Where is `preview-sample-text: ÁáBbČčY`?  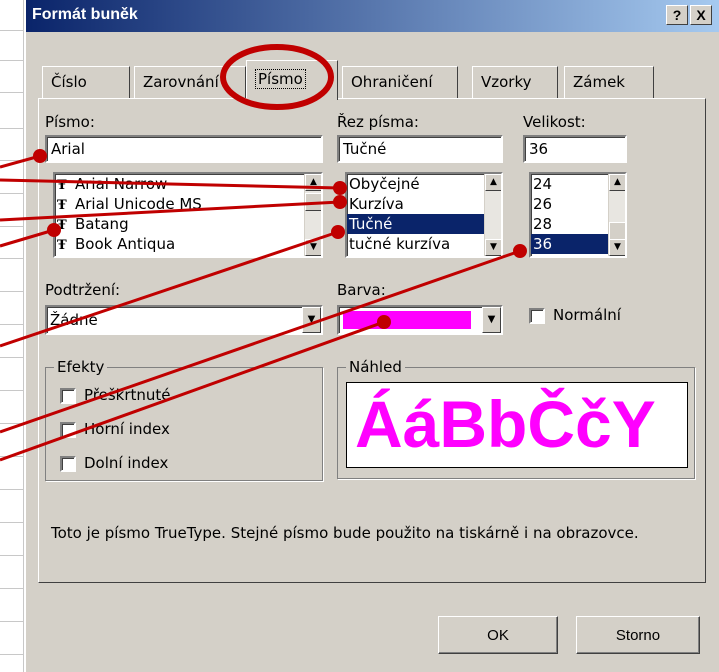 preview-sample-text: ÁáBbČčY is located at coordinates (505, 424).